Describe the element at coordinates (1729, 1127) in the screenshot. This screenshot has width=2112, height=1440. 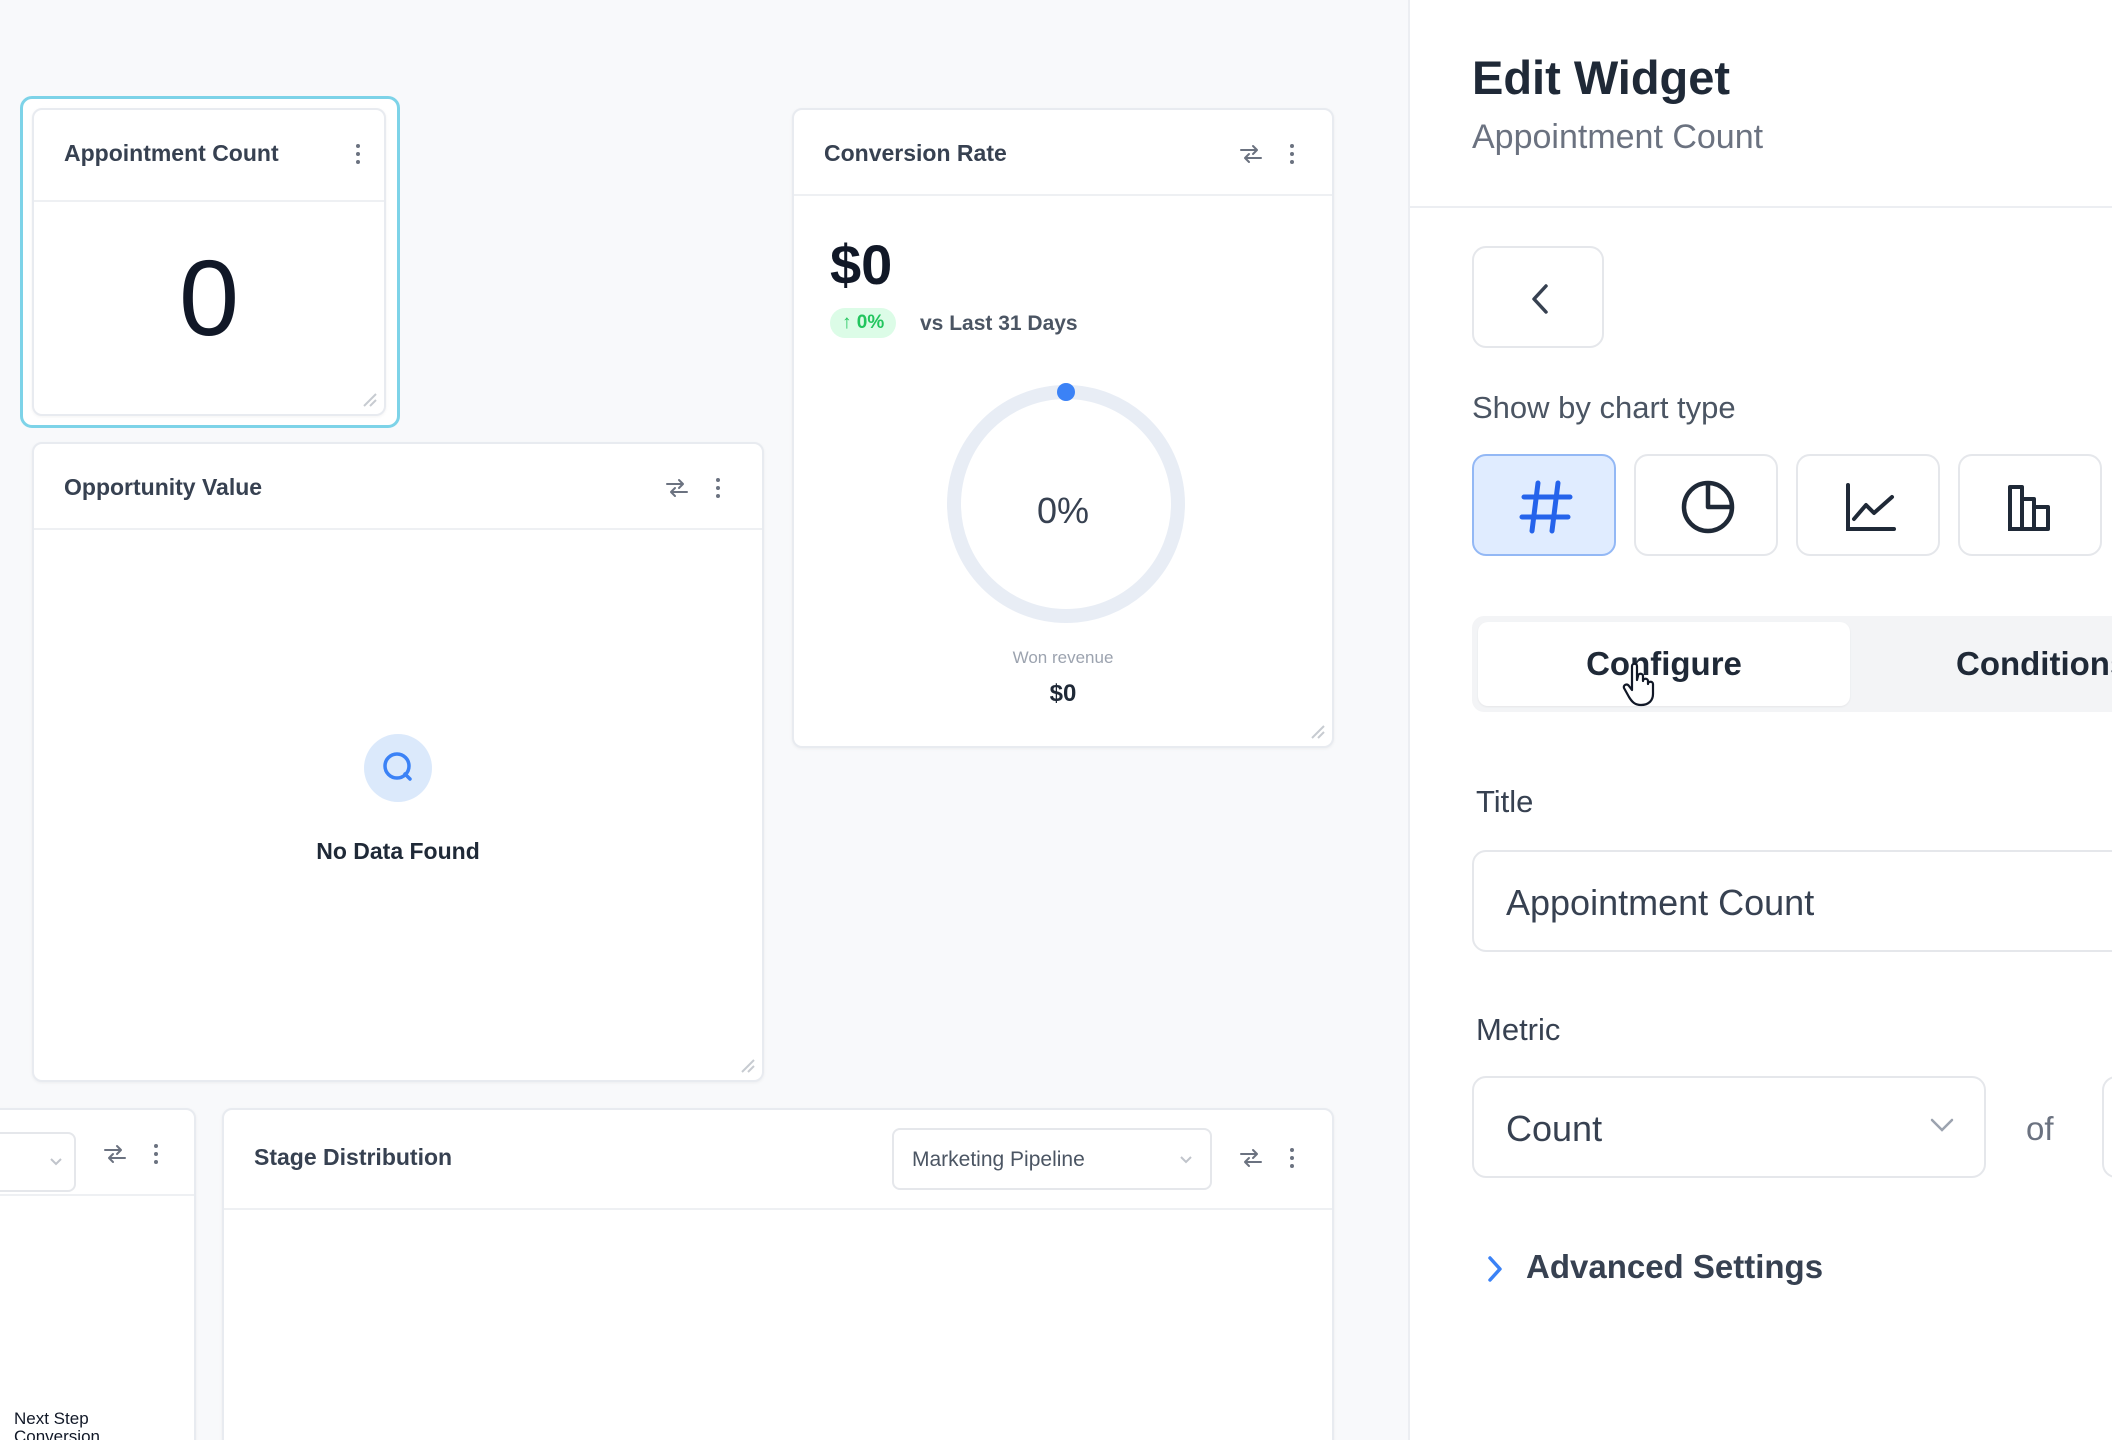
I see `metric-select: Count` at that location.